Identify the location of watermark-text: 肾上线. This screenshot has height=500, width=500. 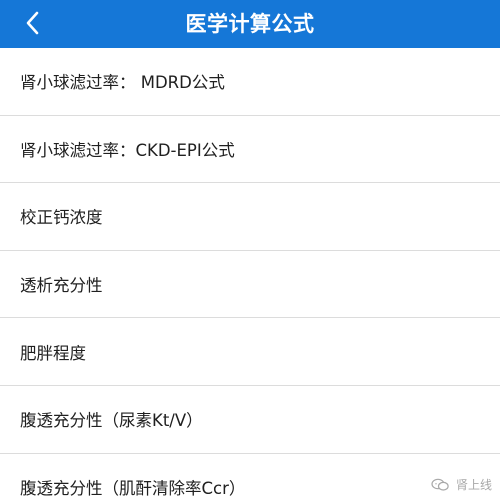
(473, 485).